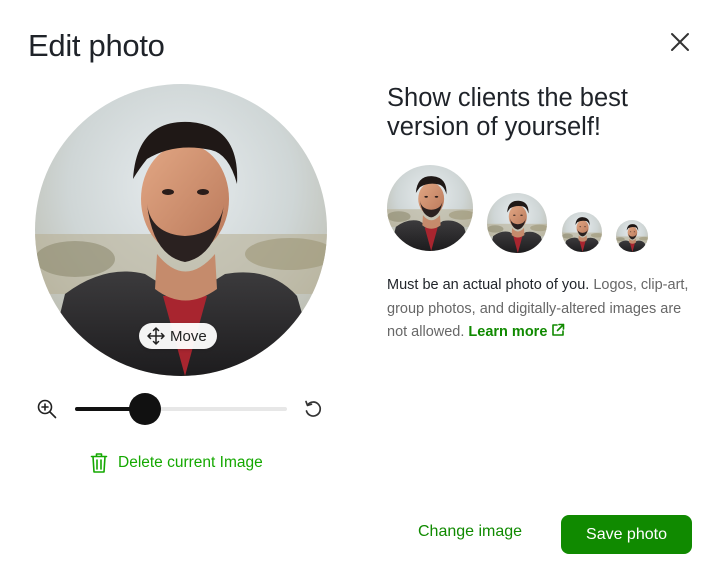 Image resolution: width=720 pixels, height=583 pixels. What do you see at coordinates (99, 463) in the screenshot?
I see `trash-icon` at bounding box center [99, 463].